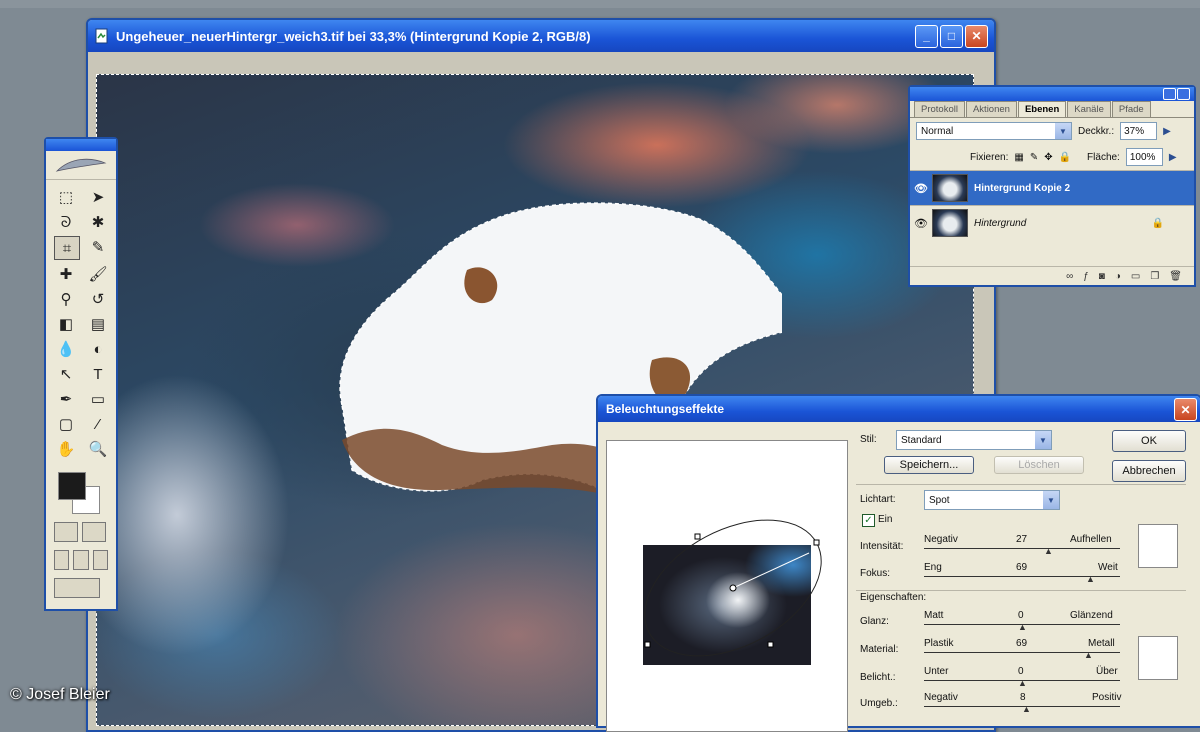 The image size is (1200, 732). Describe the element at coordinates (1185, 409) in the screenshot. I see `dialog-close-button: ✕` at that location.